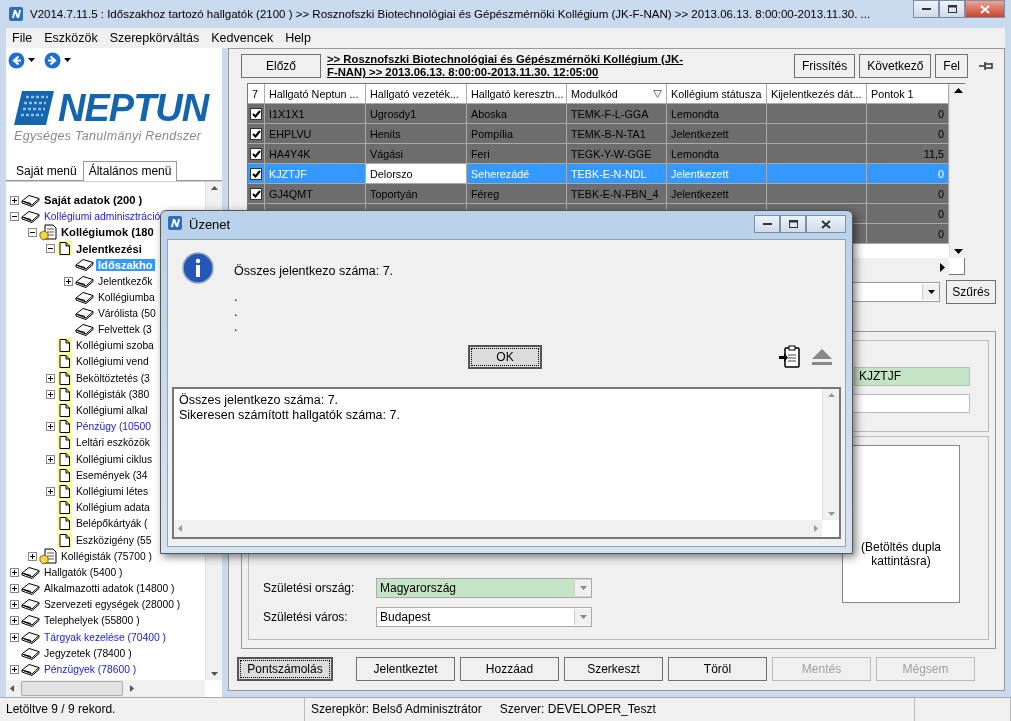 This screenshot has width=1011, height=721. Describe the element at coordinates (112, 362) in the screenshot. I see `tree-item: Kollégiumi vend` at that location.